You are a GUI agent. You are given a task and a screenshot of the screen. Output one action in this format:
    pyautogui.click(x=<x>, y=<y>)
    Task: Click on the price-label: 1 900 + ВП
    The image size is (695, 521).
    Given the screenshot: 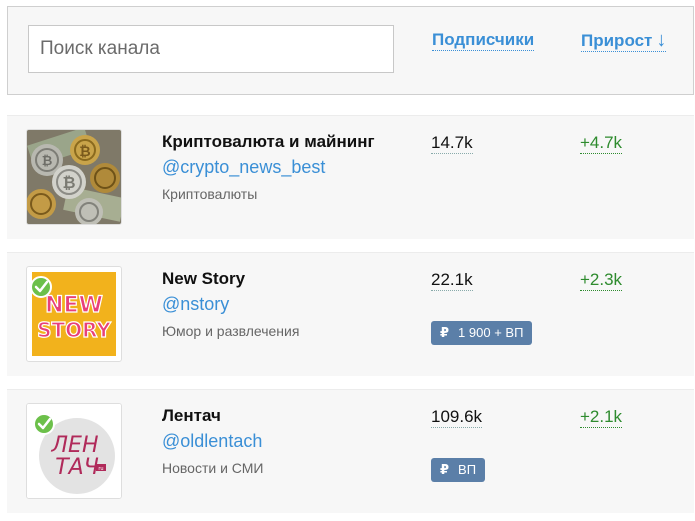 What is the action you would take?
    pyautogui.click(x=491, y=332)
    